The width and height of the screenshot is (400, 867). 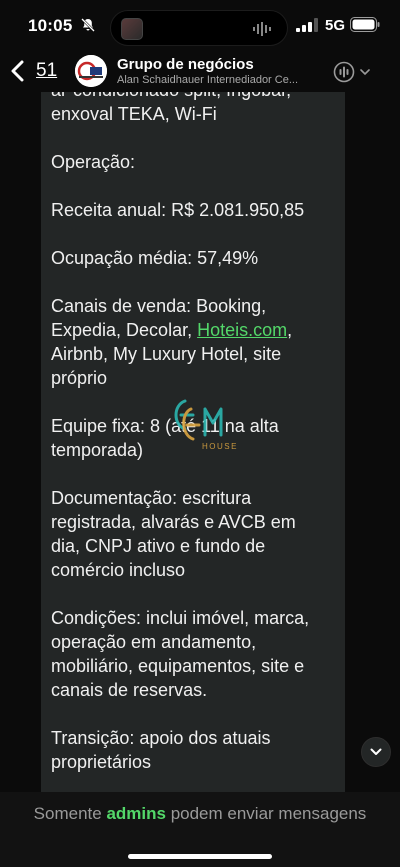 I want to click on house-watermark-logo: HOUSE, so click(x=205, y=425).